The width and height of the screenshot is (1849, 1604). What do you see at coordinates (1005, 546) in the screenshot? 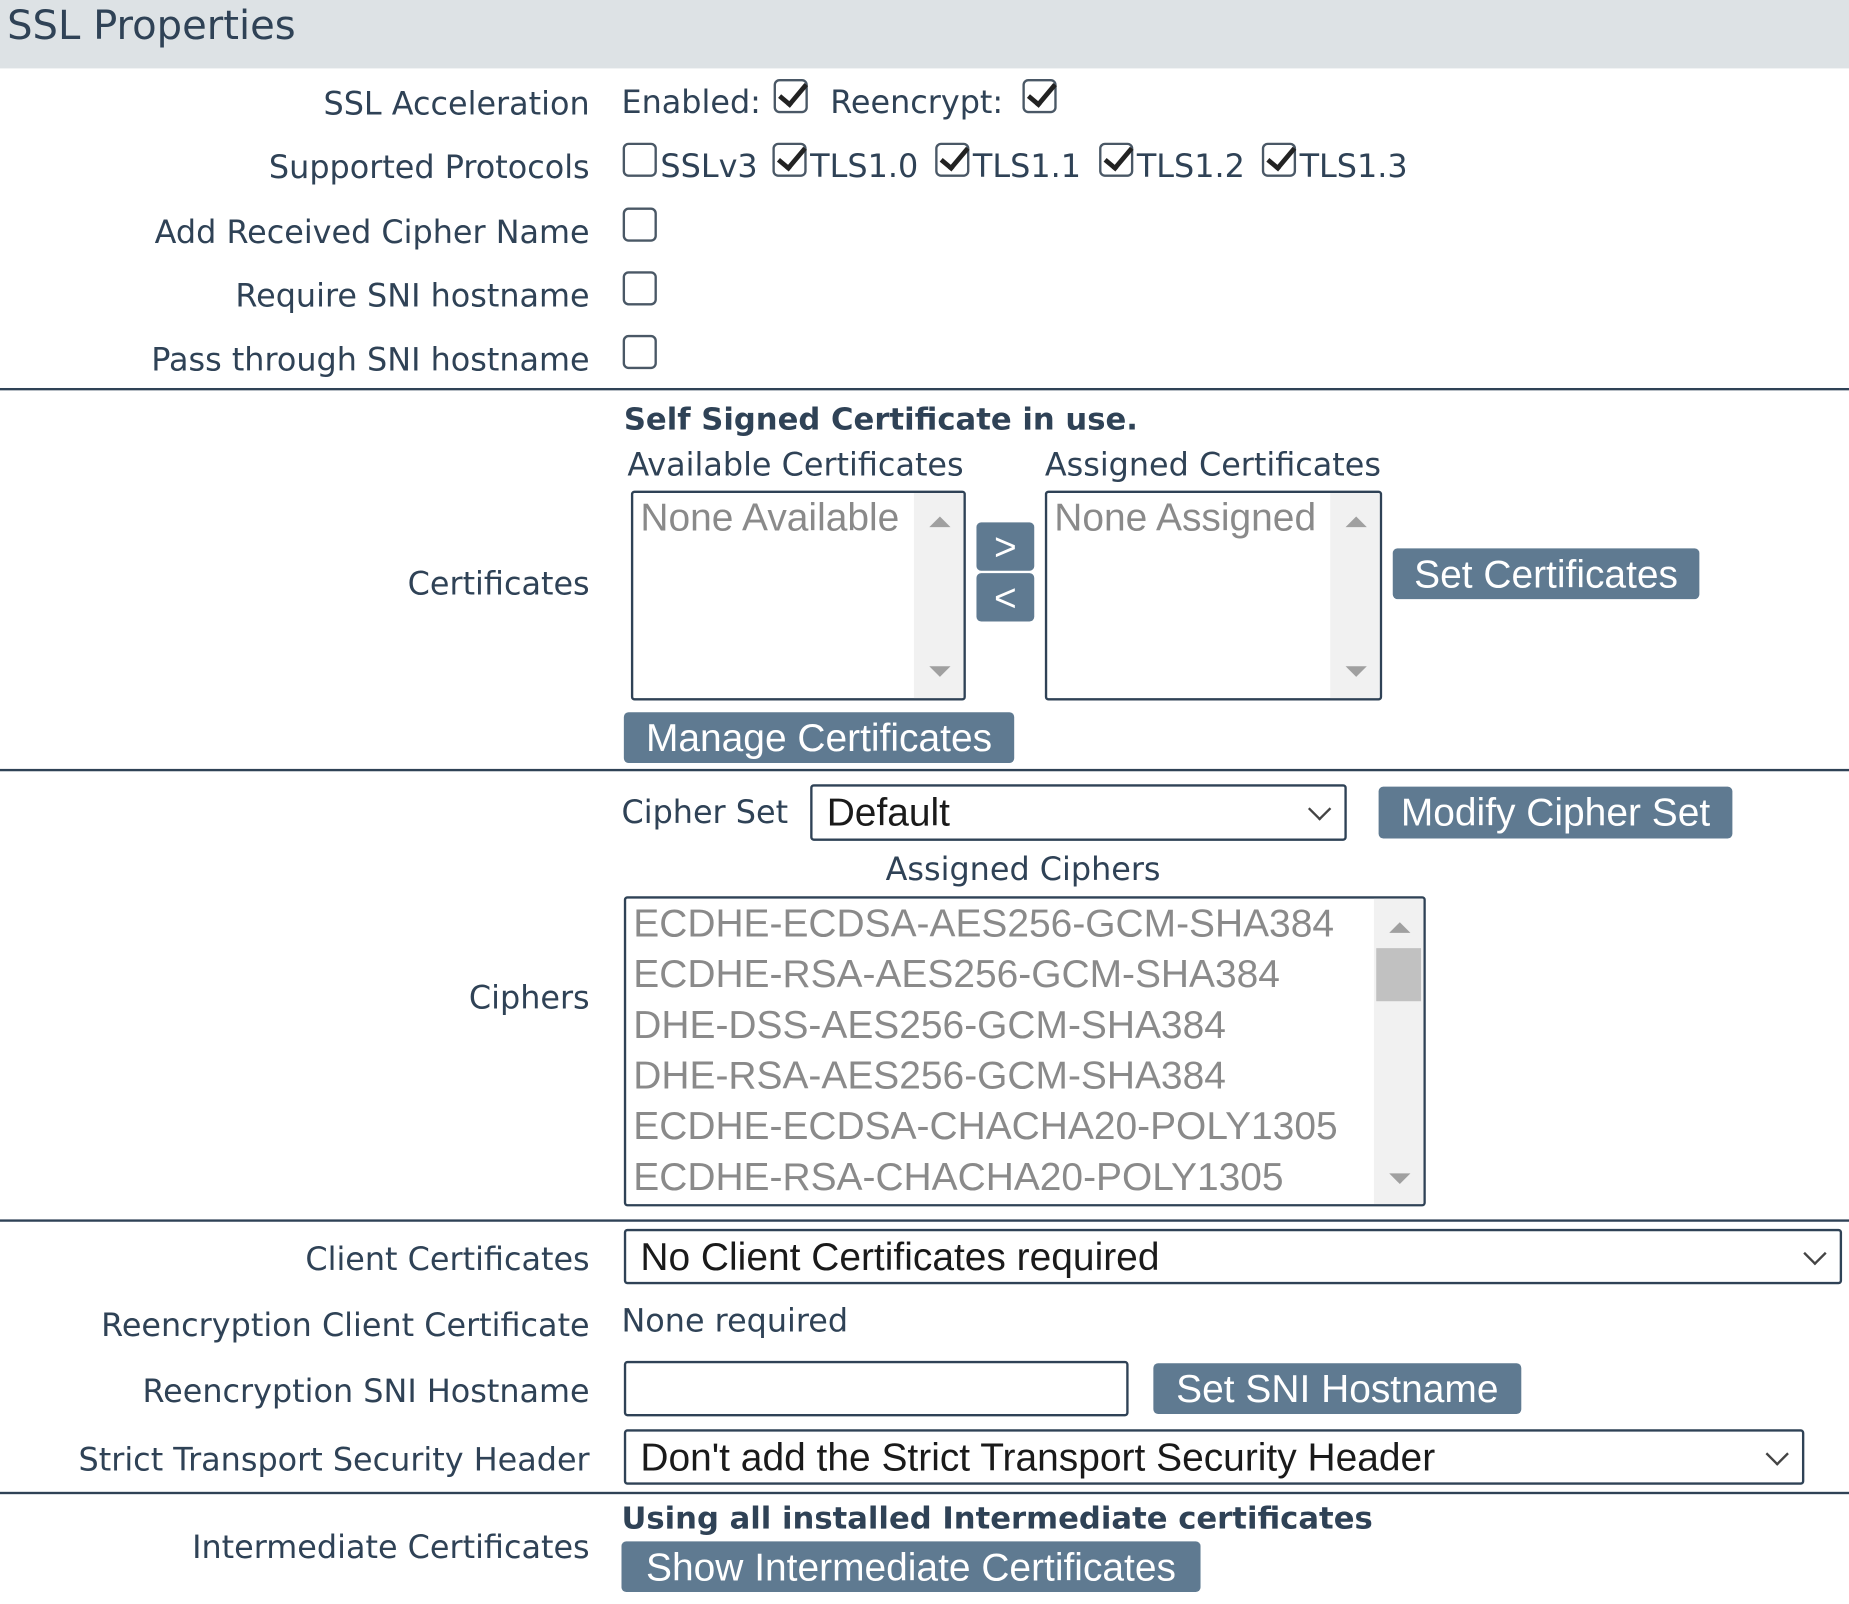
I see `add-certificate-button: >` at bounding box center [1005, 546].